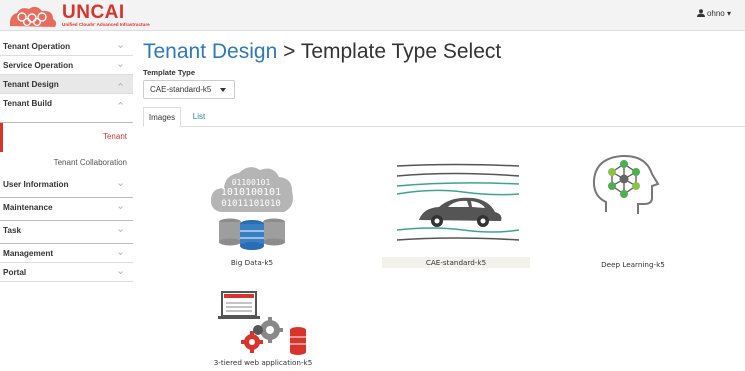 The width and height of the screenshot is (745, 371). I want to click on sidebar-item-label: Tenant Build, so click(27, 103).